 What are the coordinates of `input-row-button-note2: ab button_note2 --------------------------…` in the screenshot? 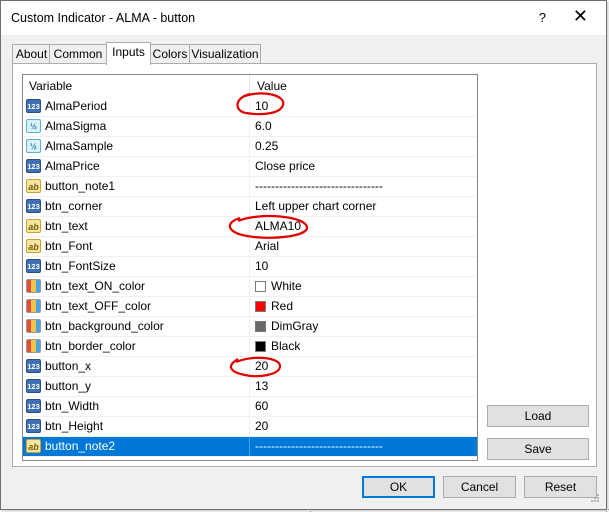 It's located at (250, 447).